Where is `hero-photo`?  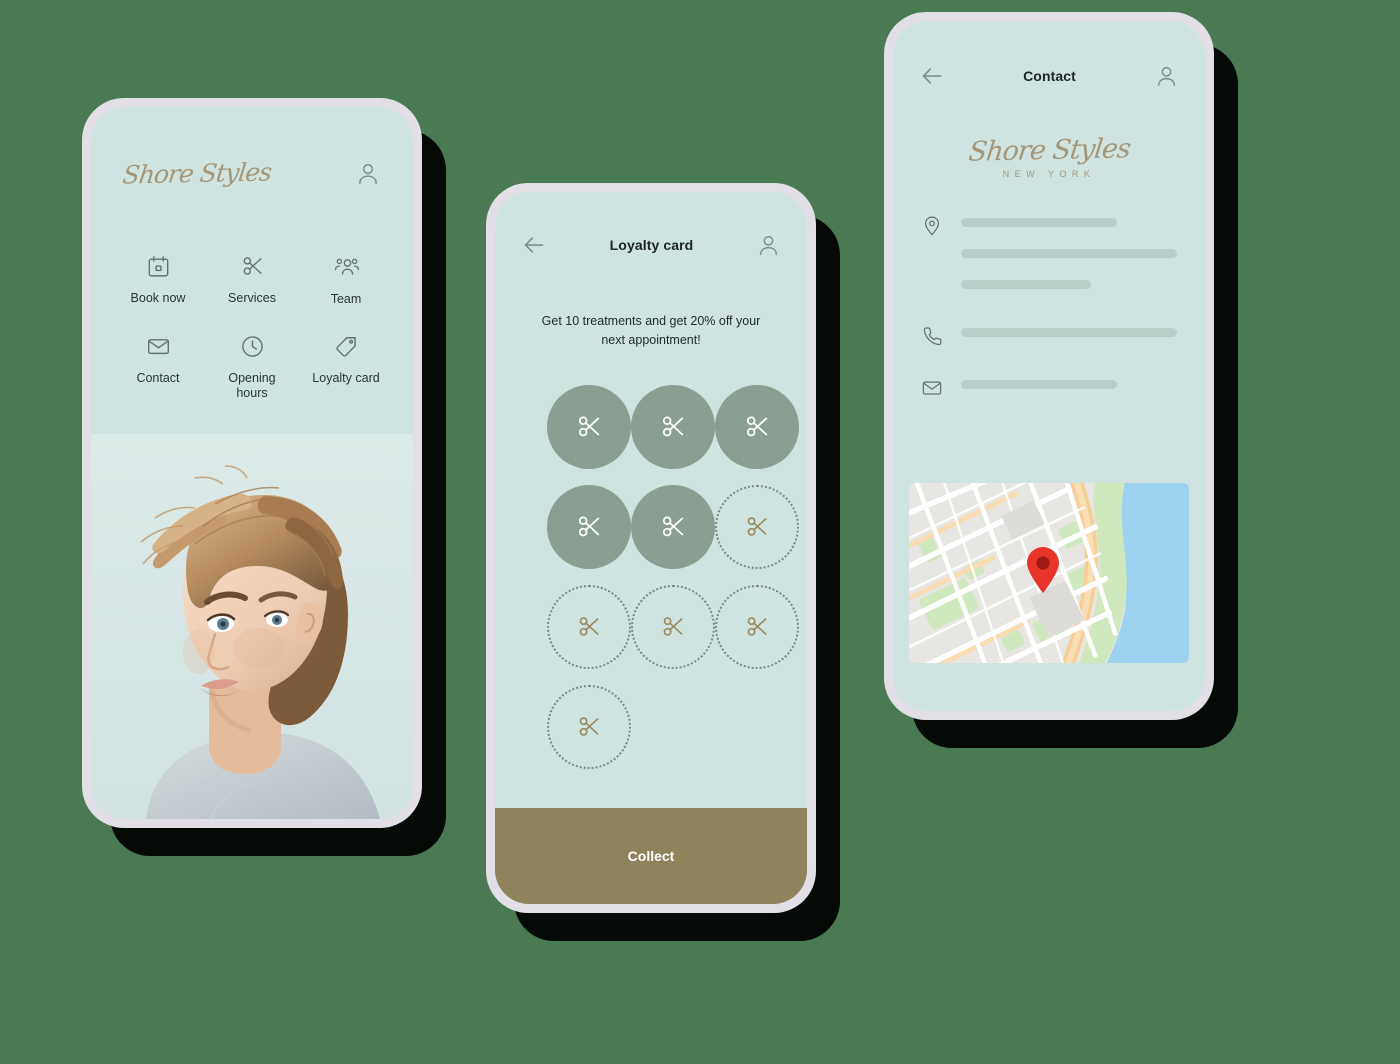
hero-photo is located at coordinates (252, 626).